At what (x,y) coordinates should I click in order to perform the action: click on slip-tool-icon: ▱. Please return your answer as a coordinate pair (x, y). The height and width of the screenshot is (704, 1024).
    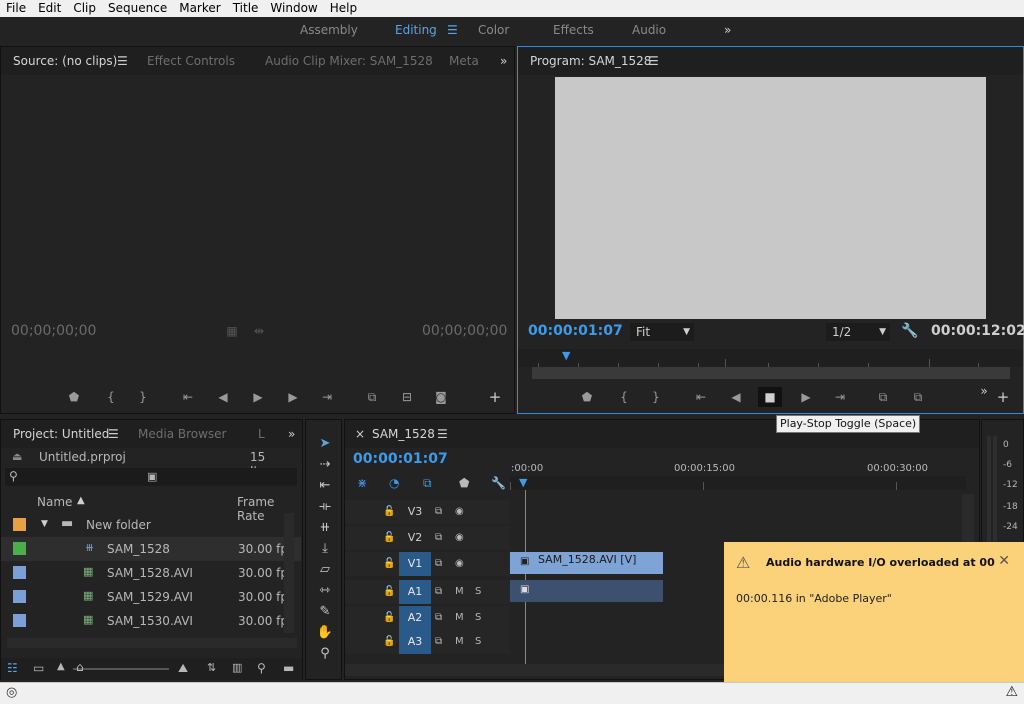
    Looking at the image, I should click on (325, 570).